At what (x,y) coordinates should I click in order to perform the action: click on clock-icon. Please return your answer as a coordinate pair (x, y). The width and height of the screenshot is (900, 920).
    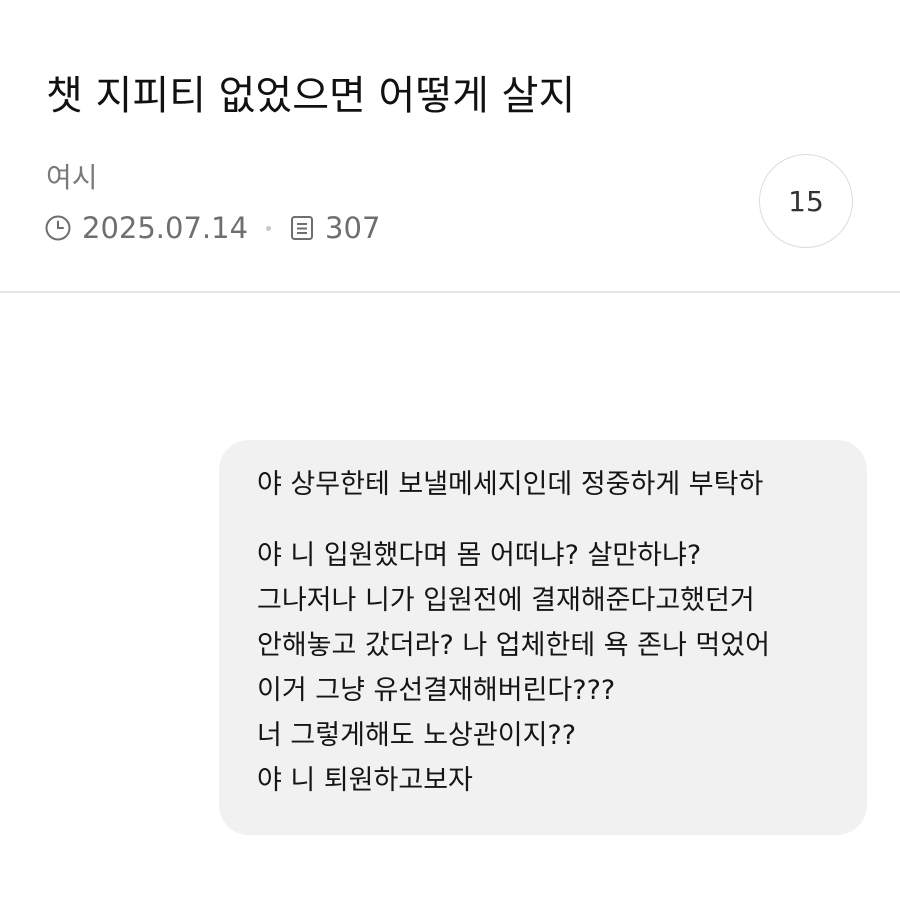
    Looking at the image, I should click on (63, 228).